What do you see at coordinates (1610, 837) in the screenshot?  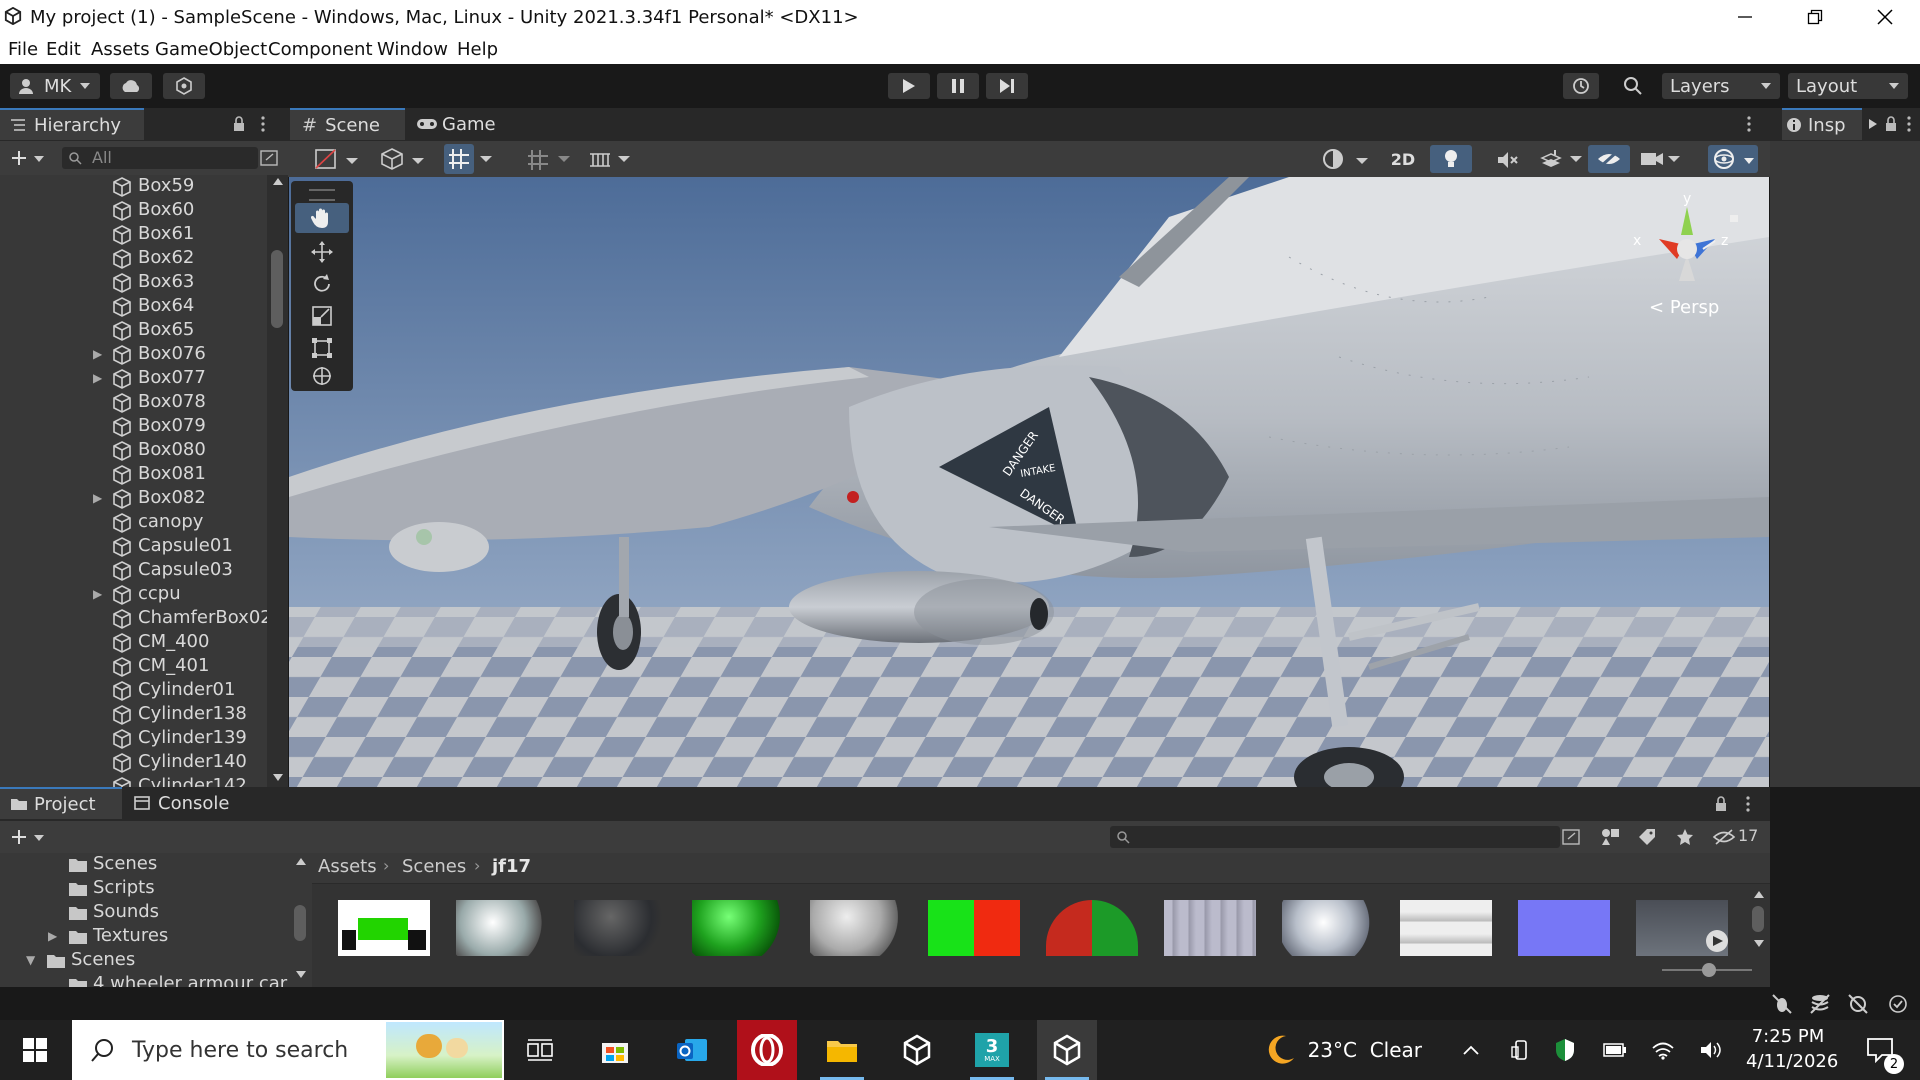 I see `filter-by-type-icon` at bounding box center [1610, 837].